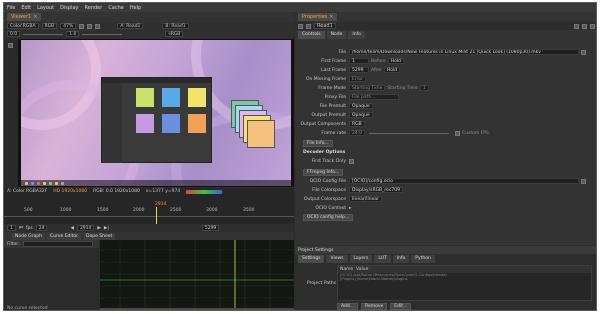  I want to click on curve-status: No curve selected, so click(27, 308).